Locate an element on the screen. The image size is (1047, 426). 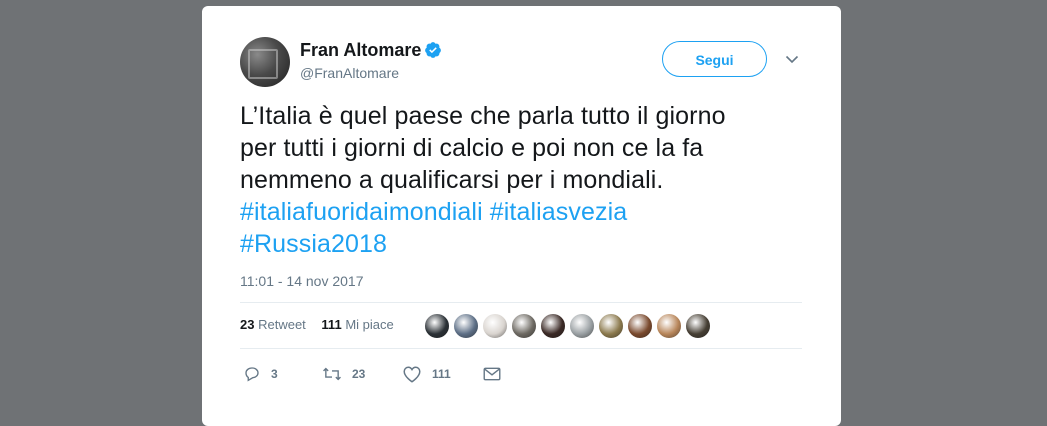
heart-icon is located at coordinates (412, 374).